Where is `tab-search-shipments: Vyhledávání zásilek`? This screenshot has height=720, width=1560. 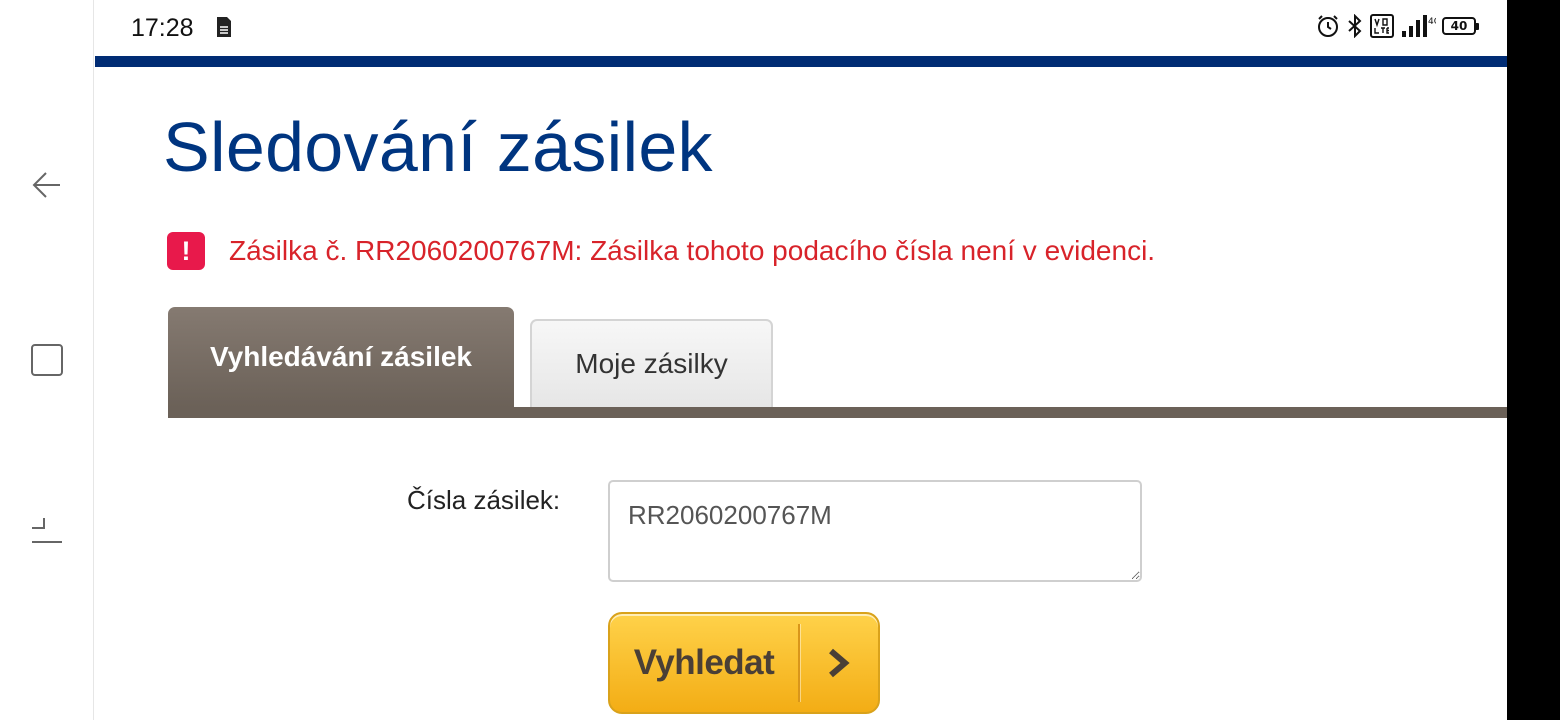
tab-search-shipments: Vyhledávání zásilek is located at coordinates (341, 357).